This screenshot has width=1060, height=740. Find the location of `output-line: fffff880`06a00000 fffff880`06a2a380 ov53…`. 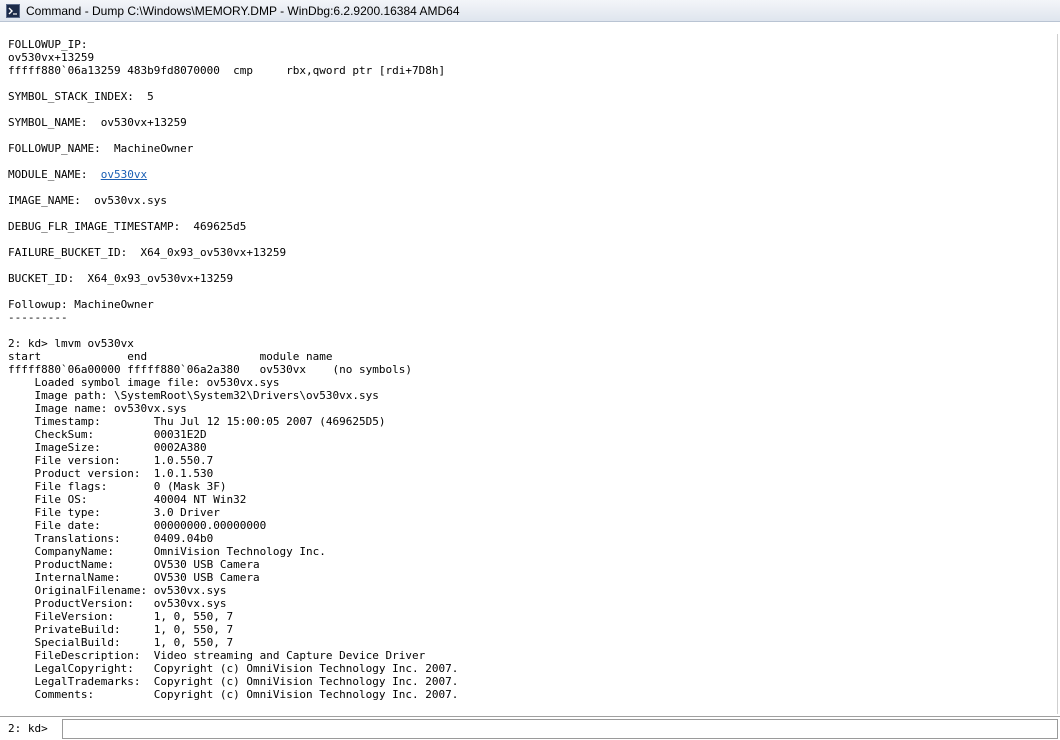

output-line: fffff880`06a00000 fffff880`06a2a380 ov53… is located at coordinates (532, 369).